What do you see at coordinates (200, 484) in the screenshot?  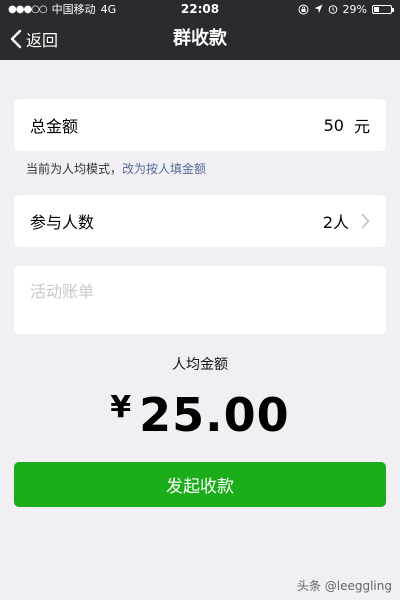 I see `start-collection-button: 发起收款` at bounding box center [200, 484].